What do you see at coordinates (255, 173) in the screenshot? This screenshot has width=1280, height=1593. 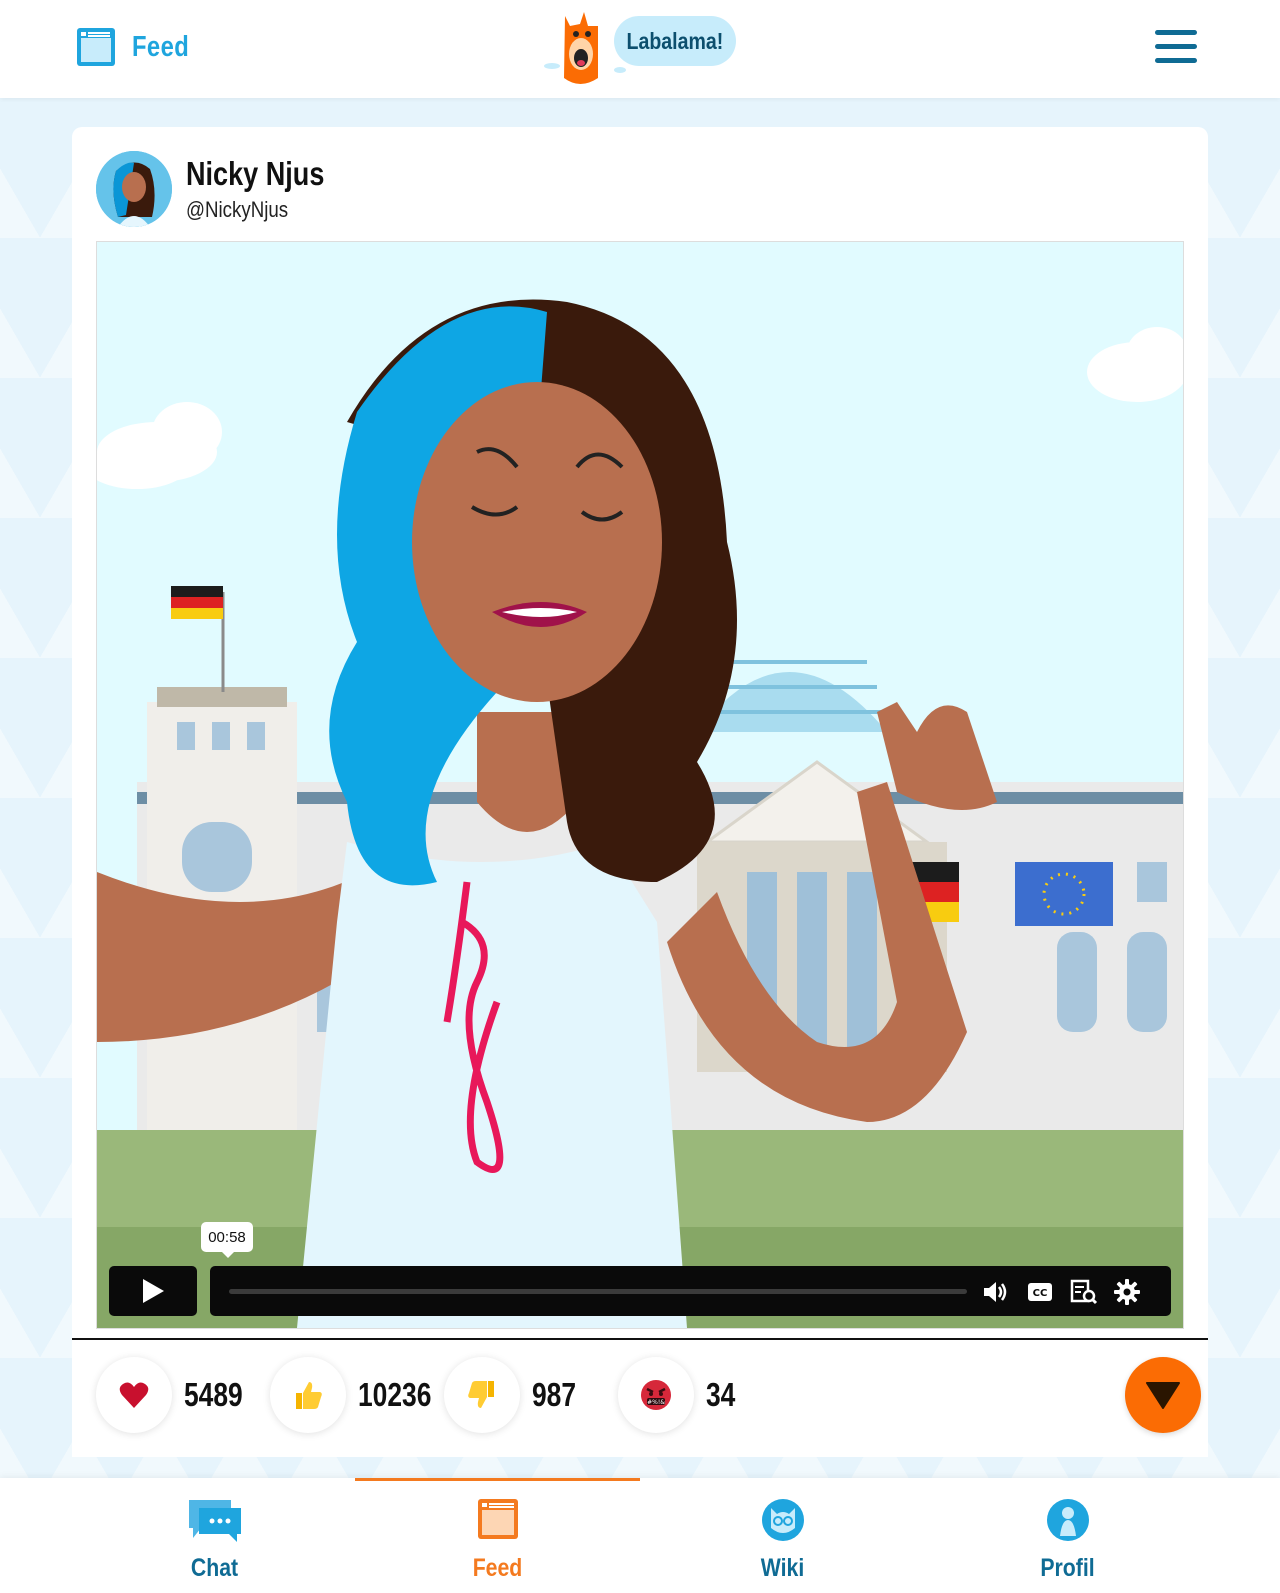 I see `author-name: Nicky Njus` at bounding box center [255, 173].